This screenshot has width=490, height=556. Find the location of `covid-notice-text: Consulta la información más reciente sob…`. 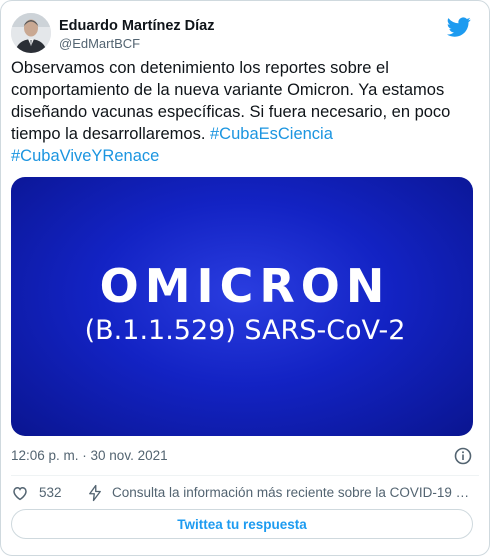

covid-notice-text: Consulta la información más reciente sob… is located at coordinates (294, 492).